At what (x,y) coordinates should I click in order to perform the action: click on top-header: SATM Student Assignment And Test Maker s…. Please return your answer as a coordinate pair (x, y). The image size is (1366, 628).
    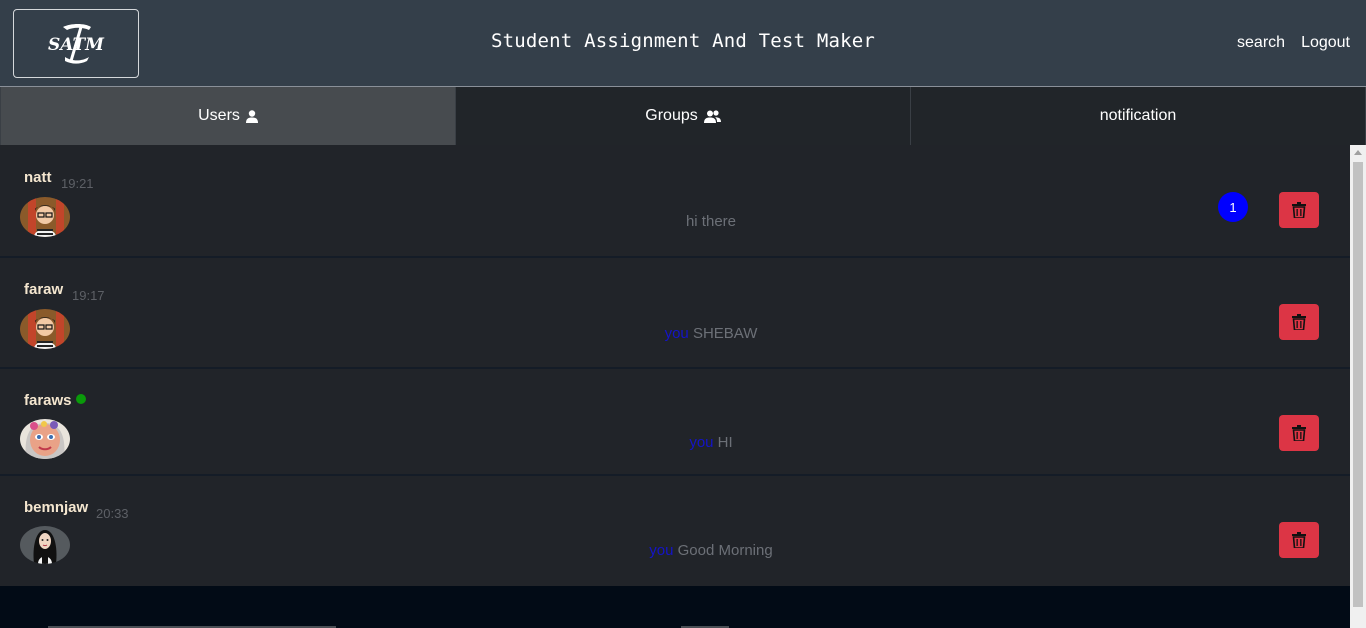
    Looking at the image, I should click on (683, 43).